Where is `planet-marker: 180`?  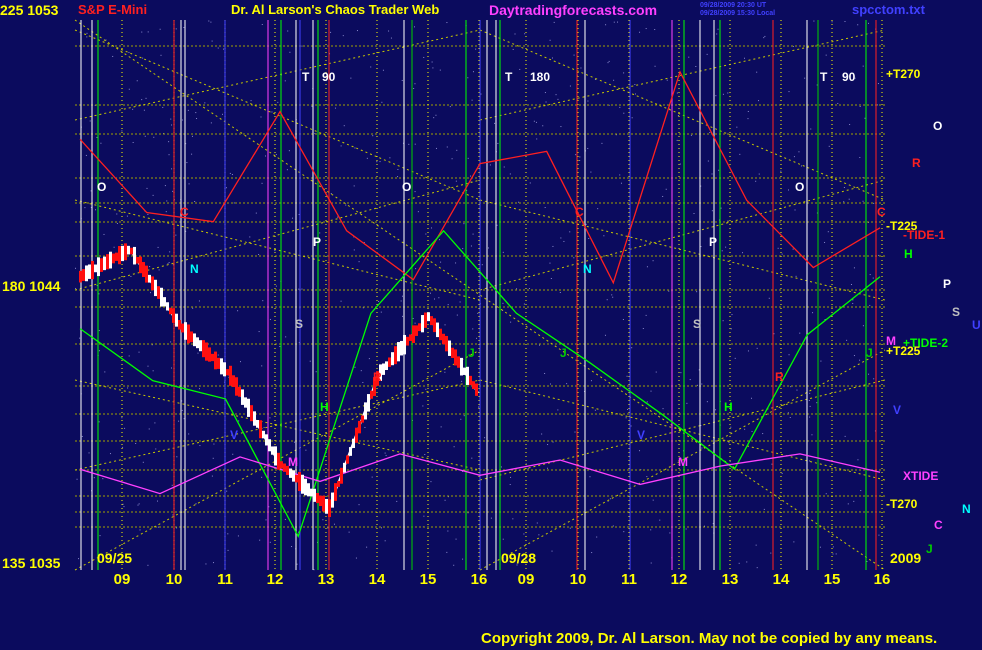
planet-marker: 180 is located at coordinates (540, 77).